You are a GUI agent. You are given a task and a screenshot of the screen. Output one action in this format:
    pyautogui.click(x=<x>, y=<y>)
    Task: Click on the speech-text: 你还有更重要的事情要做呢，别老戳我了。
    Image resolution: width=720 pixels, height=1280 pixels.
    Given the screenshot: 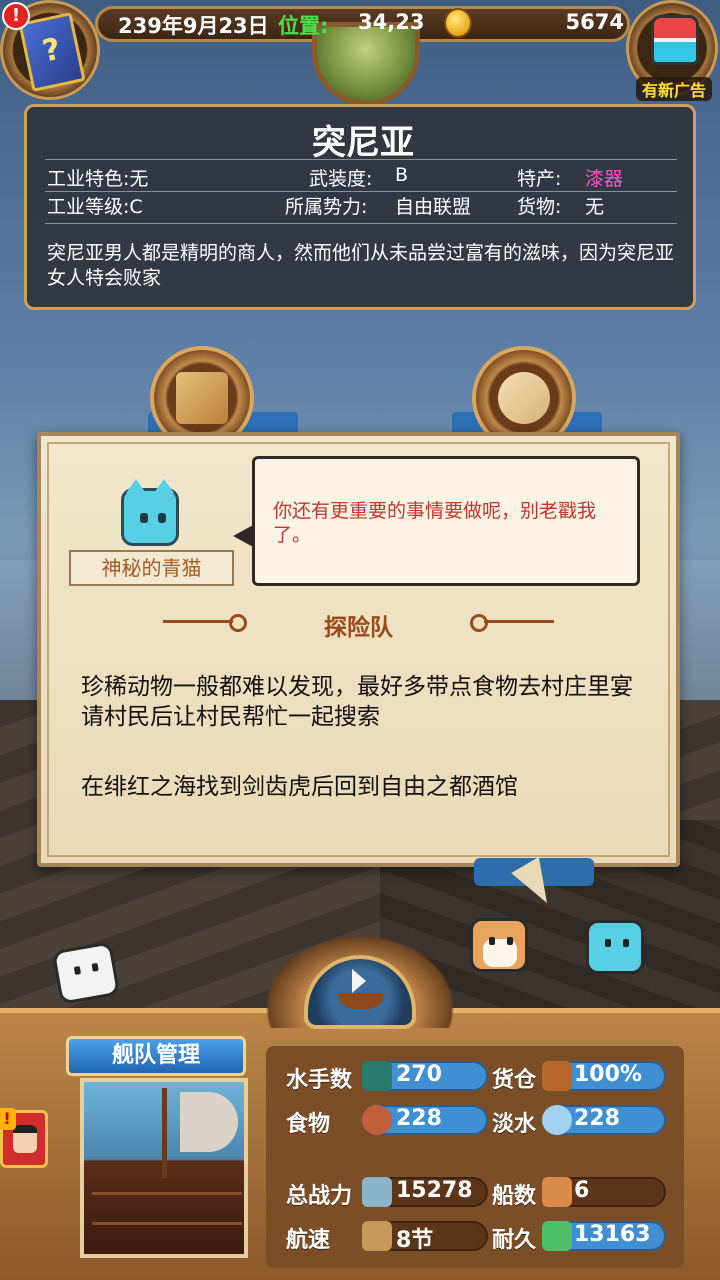 What is the action you would take?
    pyautogui.click(x=435, y=523)
    